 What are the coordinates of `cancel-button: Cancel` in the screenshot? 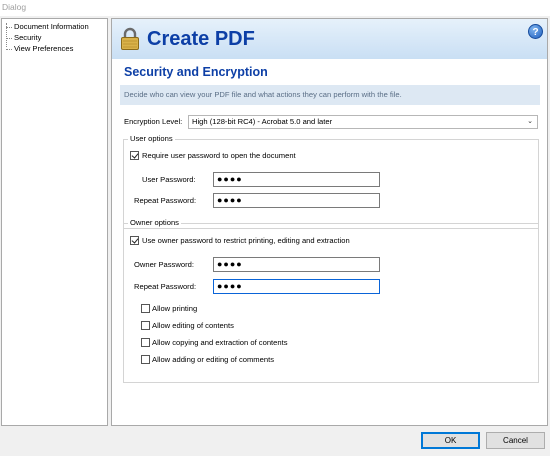 It's located at (515, 440).